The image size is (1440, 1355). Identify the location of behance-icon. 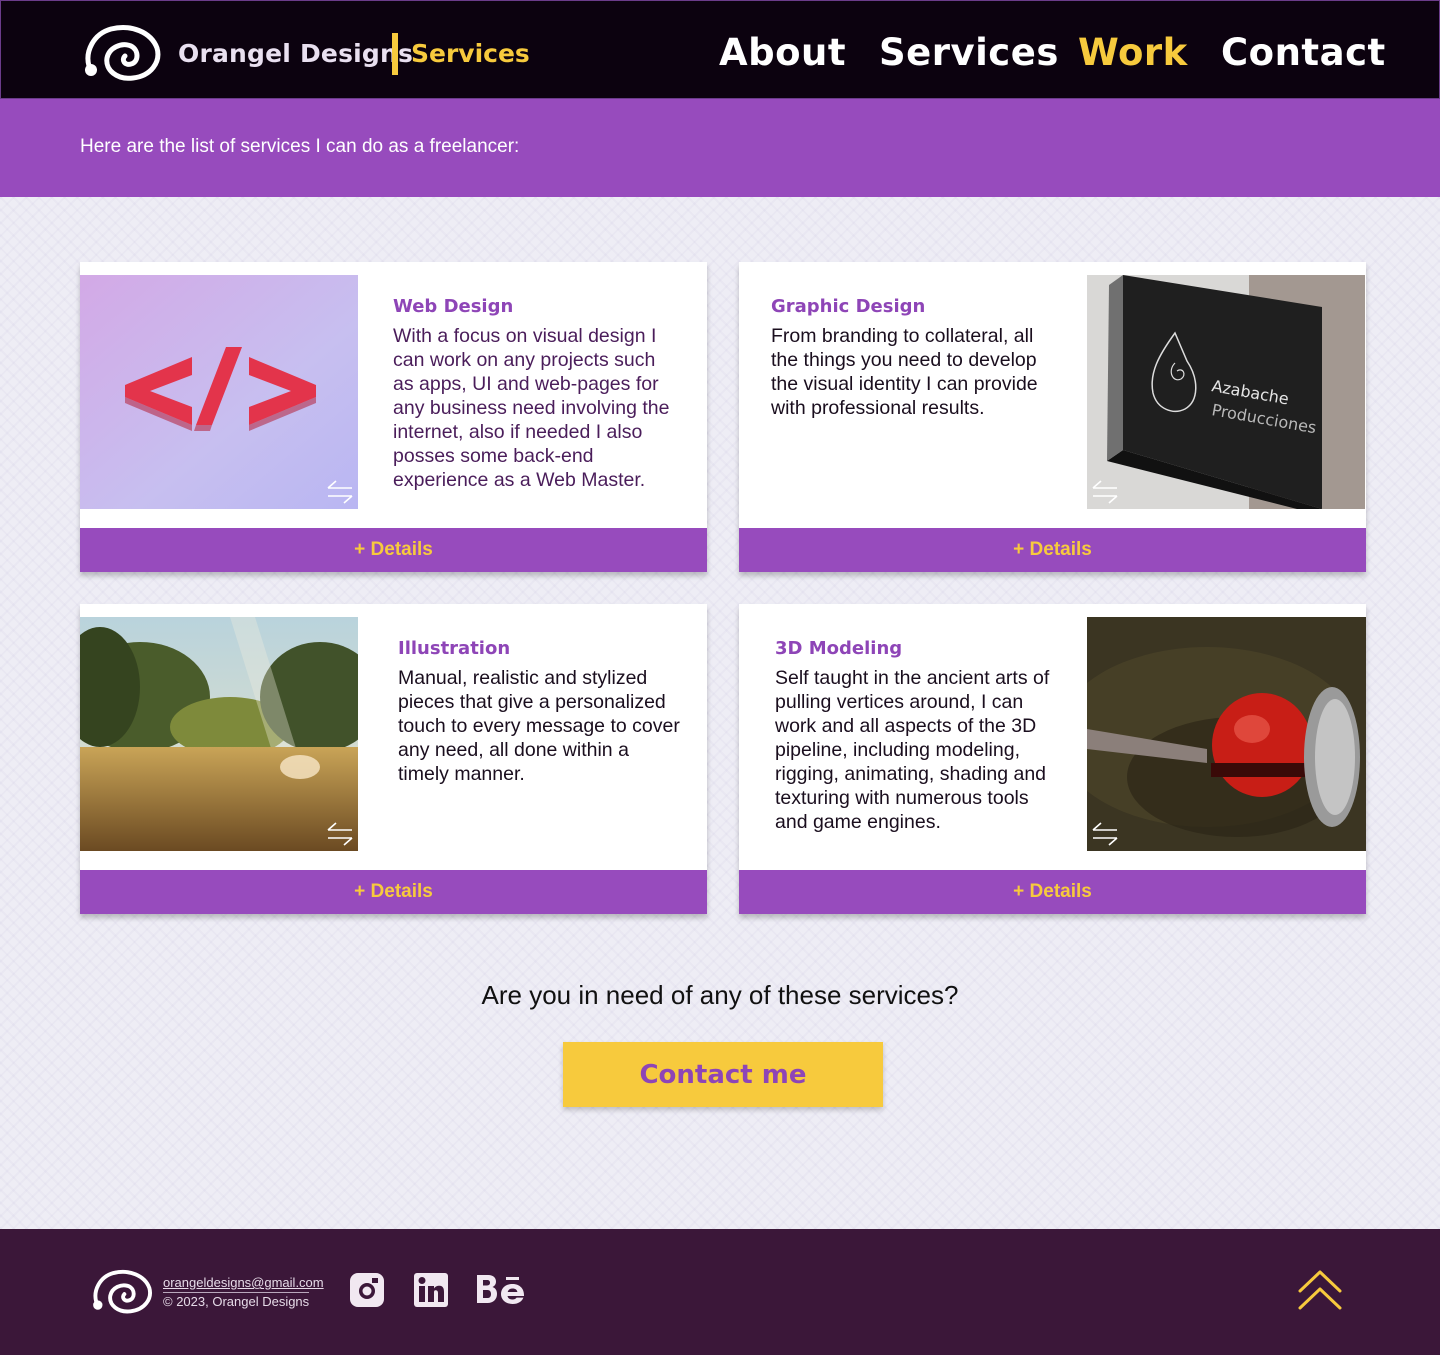
(501, 1290).